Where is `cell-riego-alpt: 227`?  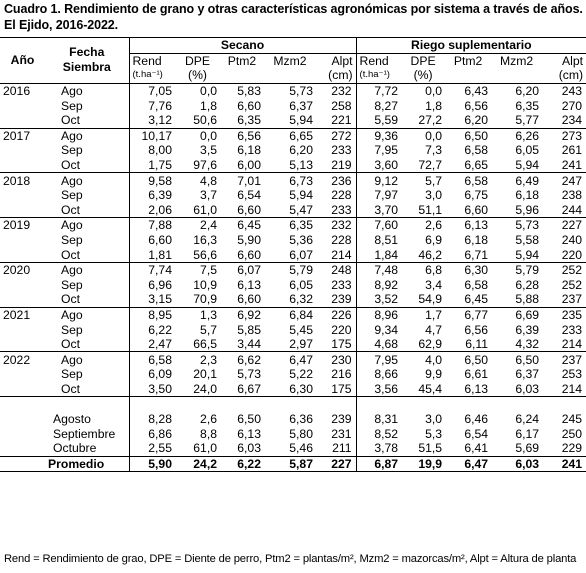 cell-riego-alpt: 227 is located at coordinates (564, 225).